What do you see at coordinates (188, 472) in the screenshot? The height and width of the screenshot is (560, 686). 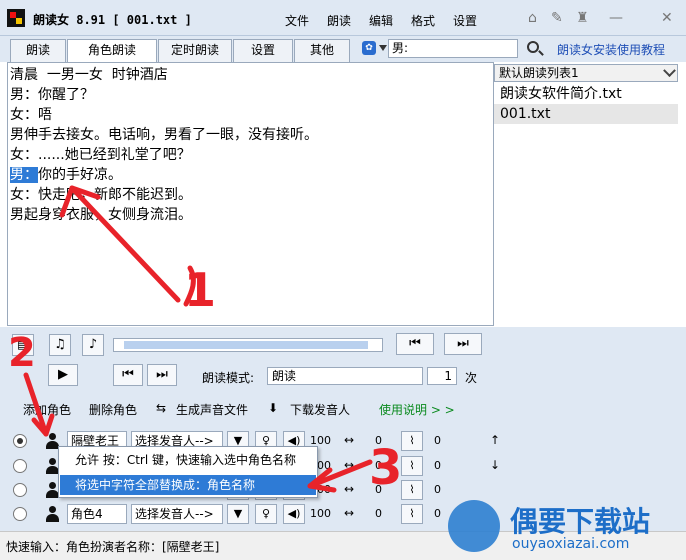 I see `context-menu: 允许 按：Ctrl 键，快速输入选中角色名称 将选中字符全部替换成：角色名称` at bounding box center [188, 472].